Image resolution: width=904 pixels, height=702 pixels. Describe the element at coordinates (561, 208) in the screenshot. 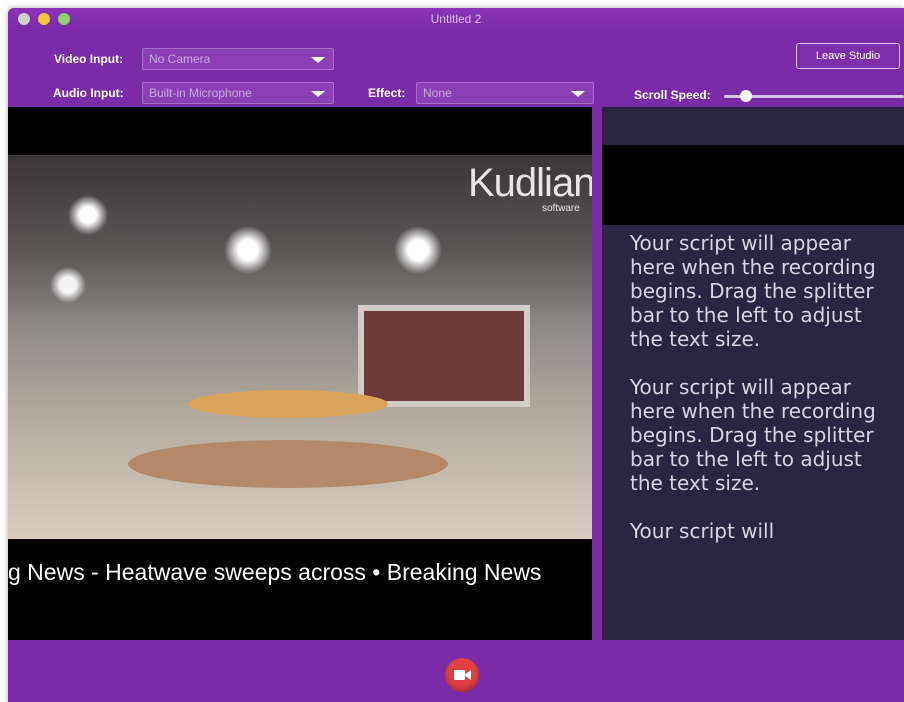

I see `brand-subtitle: software` at that location.